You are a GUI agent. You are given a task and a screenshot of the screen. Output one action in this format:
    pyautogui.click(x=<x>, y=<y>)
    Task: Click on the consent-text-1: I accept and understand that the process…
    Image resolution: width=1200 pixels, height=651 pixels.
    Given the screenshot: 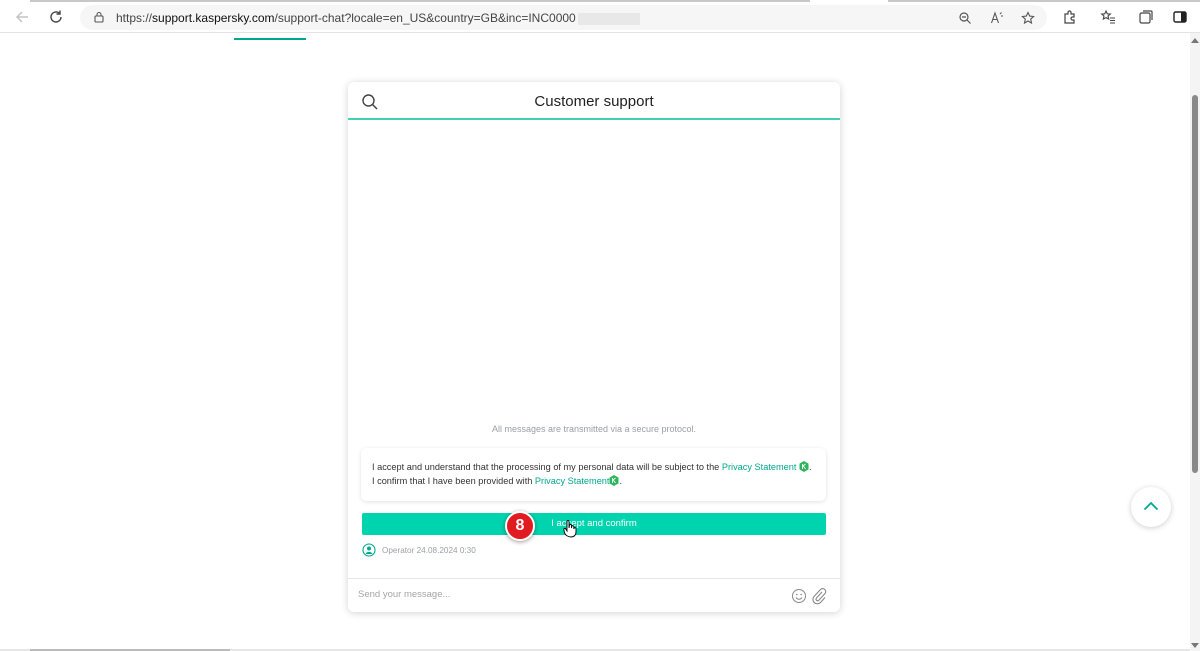 What is the action you would take?
    pyautogui.click(x=547, y=467)
    